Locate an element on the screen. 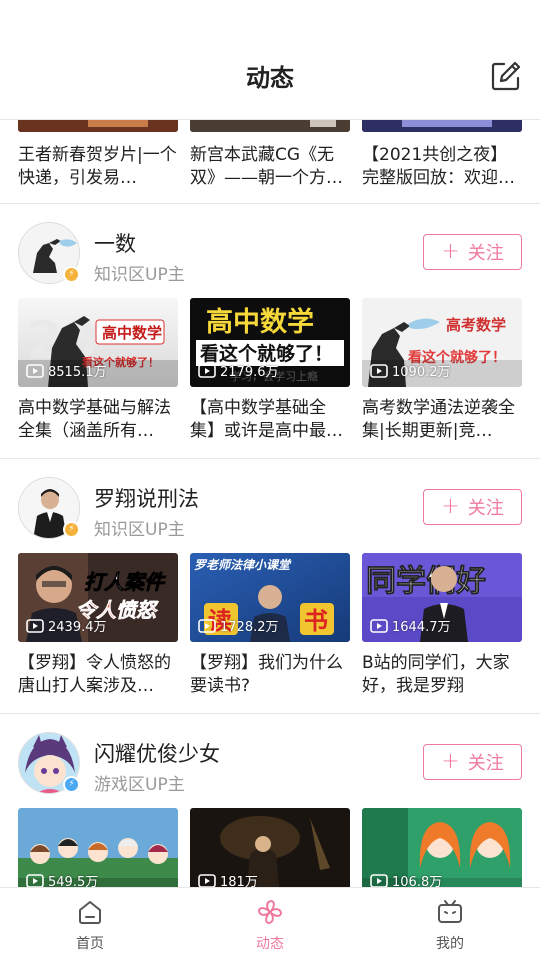 The height and width of the screenshot is (960, 540). play-count: 549.5万 is located at coordinates (62, 879).